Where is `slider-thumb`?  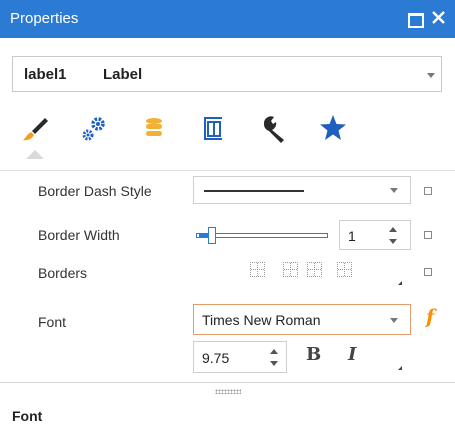 slider-thumb is located at coordinates (212, 235).